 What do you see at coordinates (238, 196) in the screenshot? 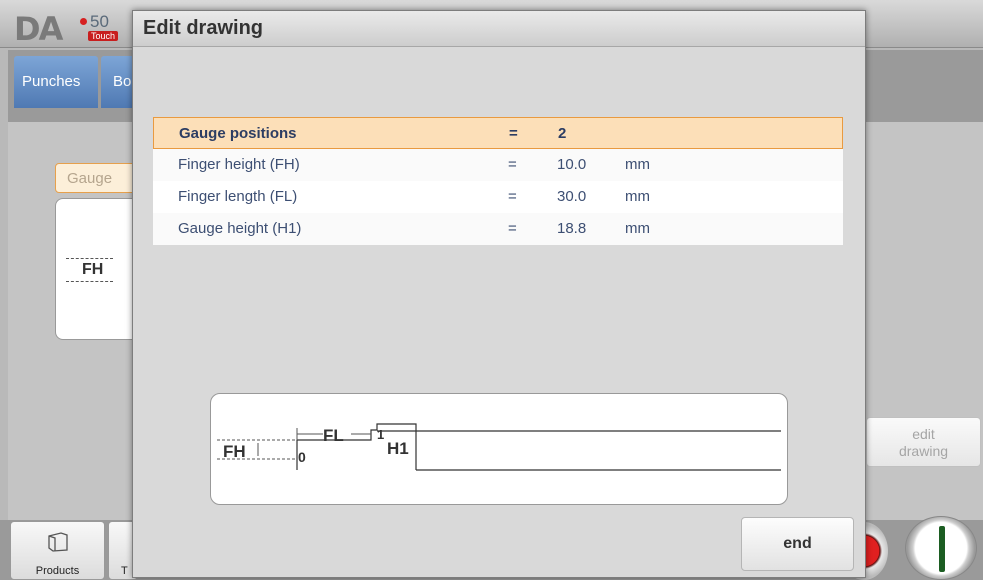
I see `param-label: Finger length (FL)` at bounding box center [238, 196].